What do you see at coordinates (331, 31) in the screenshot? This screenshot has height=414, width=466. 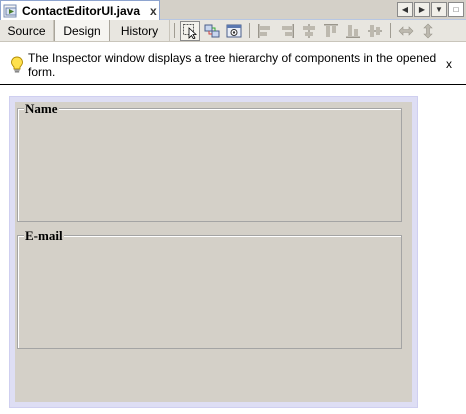 I see `align-top-icon` at bounding box center [331, 31].